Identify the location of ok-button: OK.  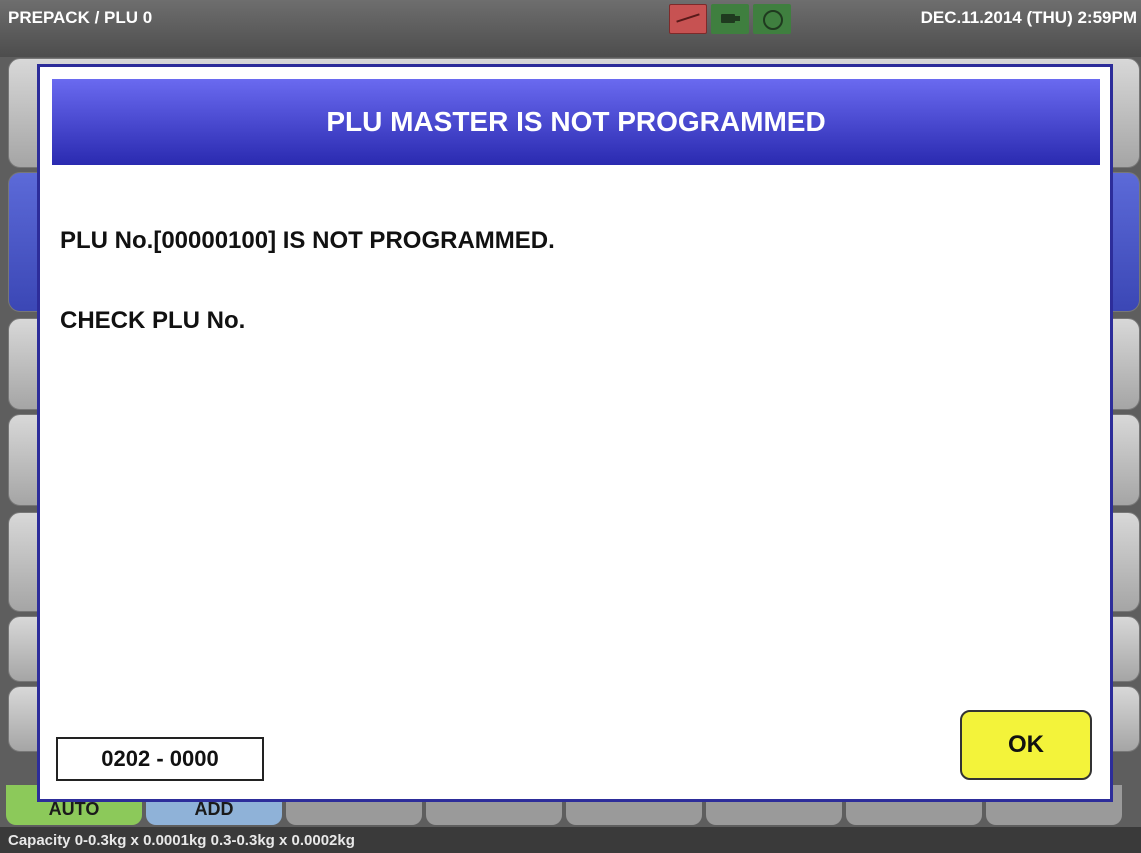
(1026, 745).